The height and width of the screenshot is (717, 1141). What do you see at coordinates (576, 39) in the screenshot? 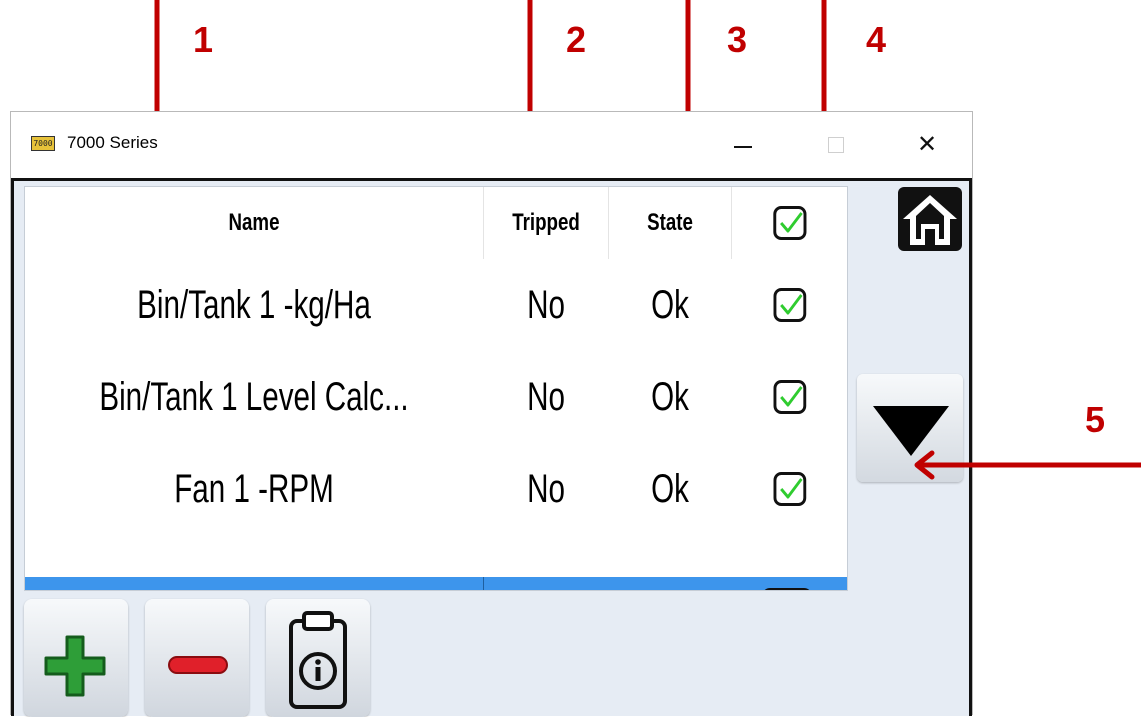
I see `callout-2: 2` at bounding box center [576, 39].